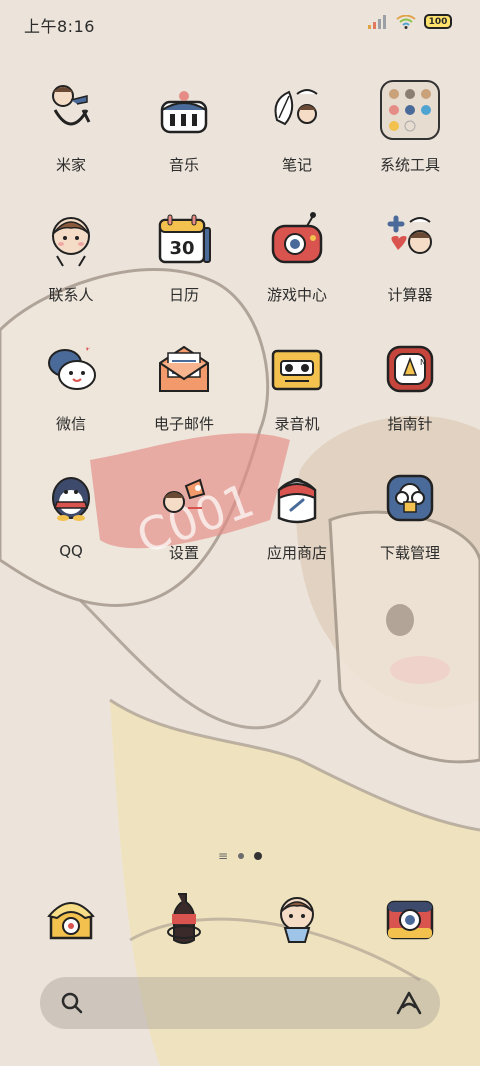  Describe the element at coordinates (423, 362) in the screenshot. I see `svg-text: N` at that location.